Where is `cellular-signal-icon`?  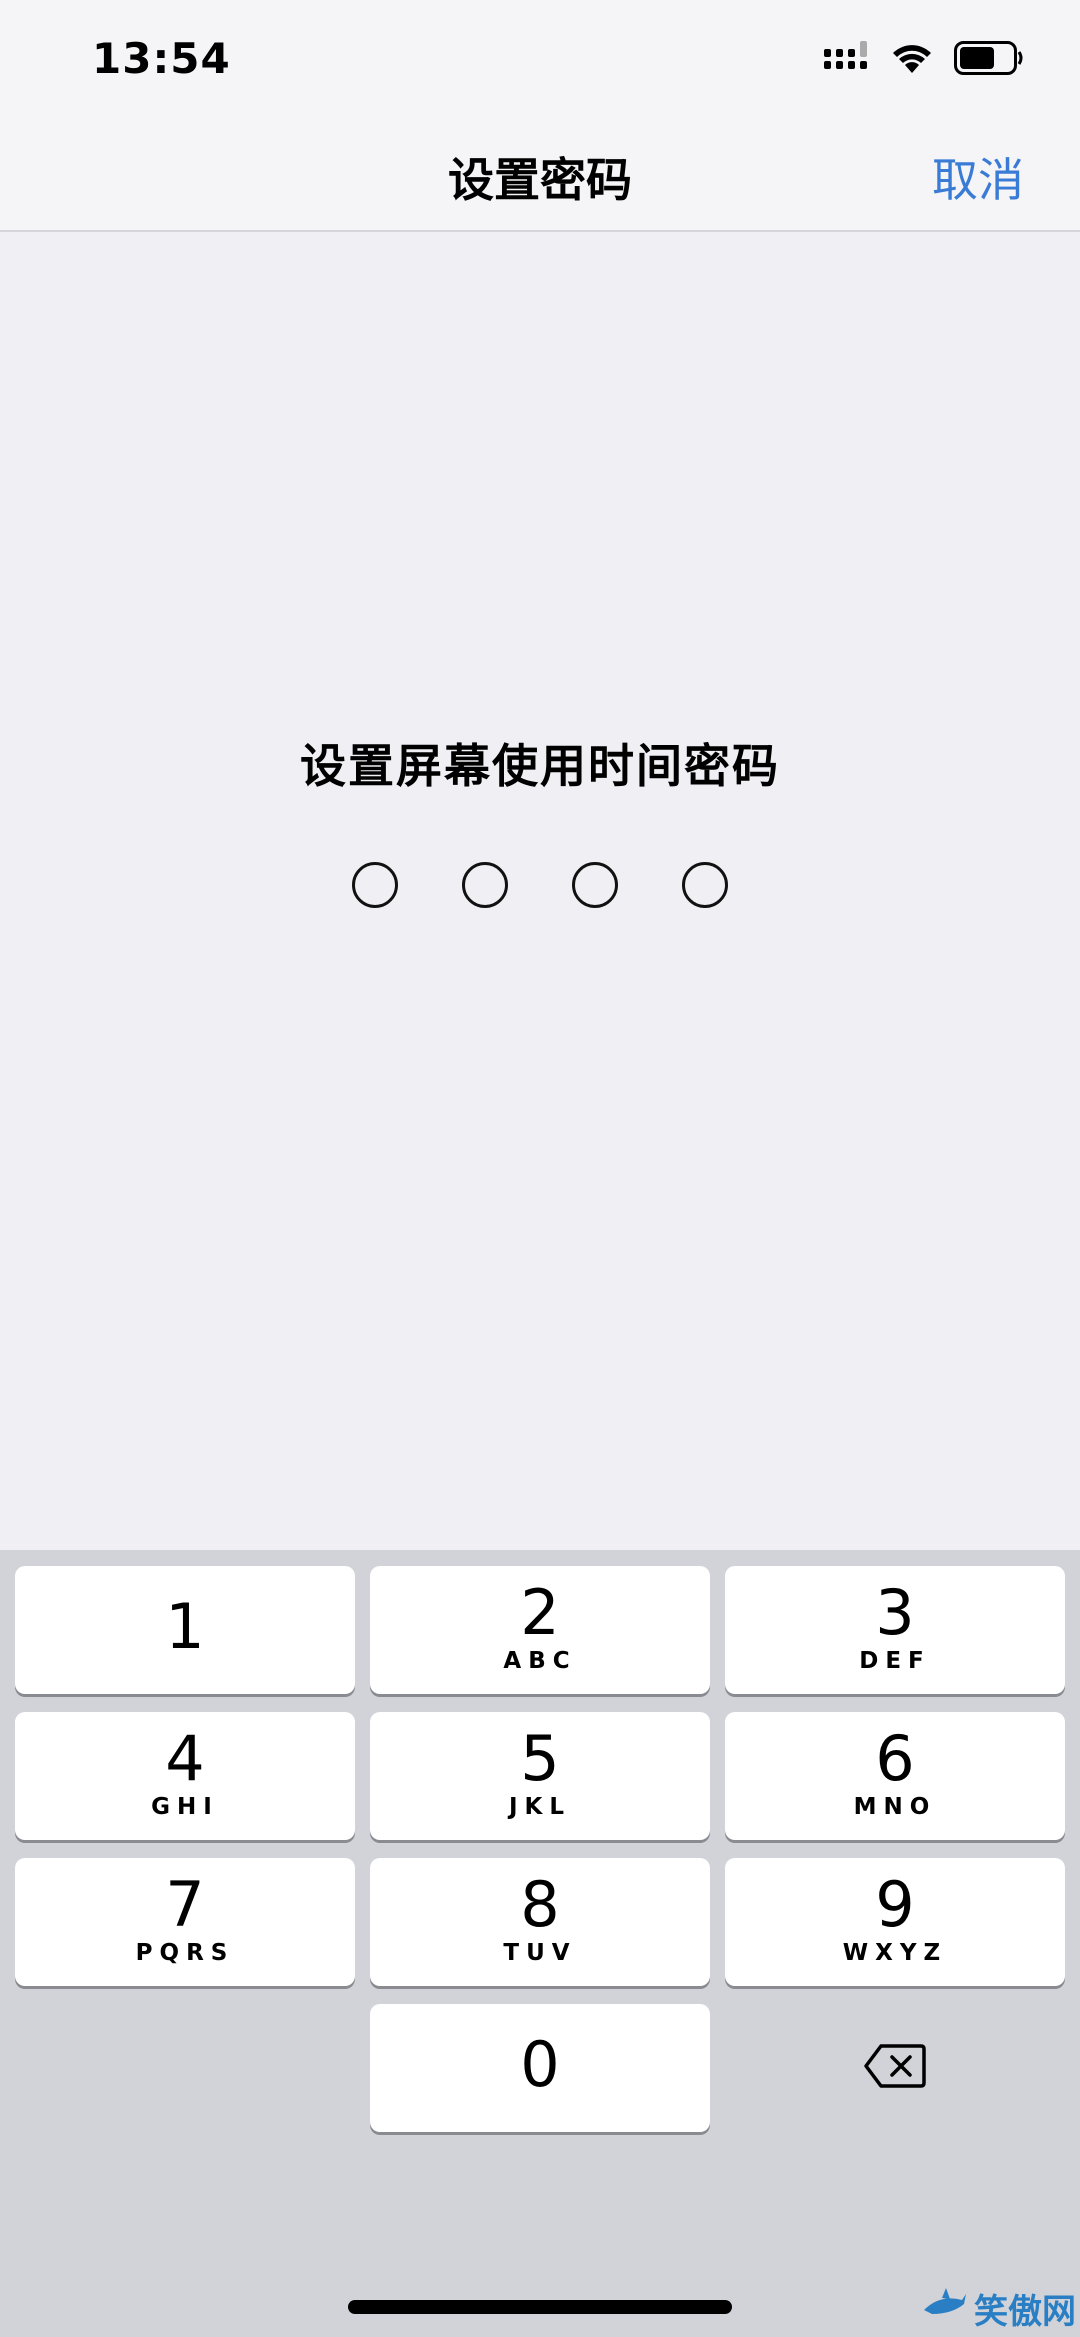 cellular-signal-icon is located at coordinates (847, 60).